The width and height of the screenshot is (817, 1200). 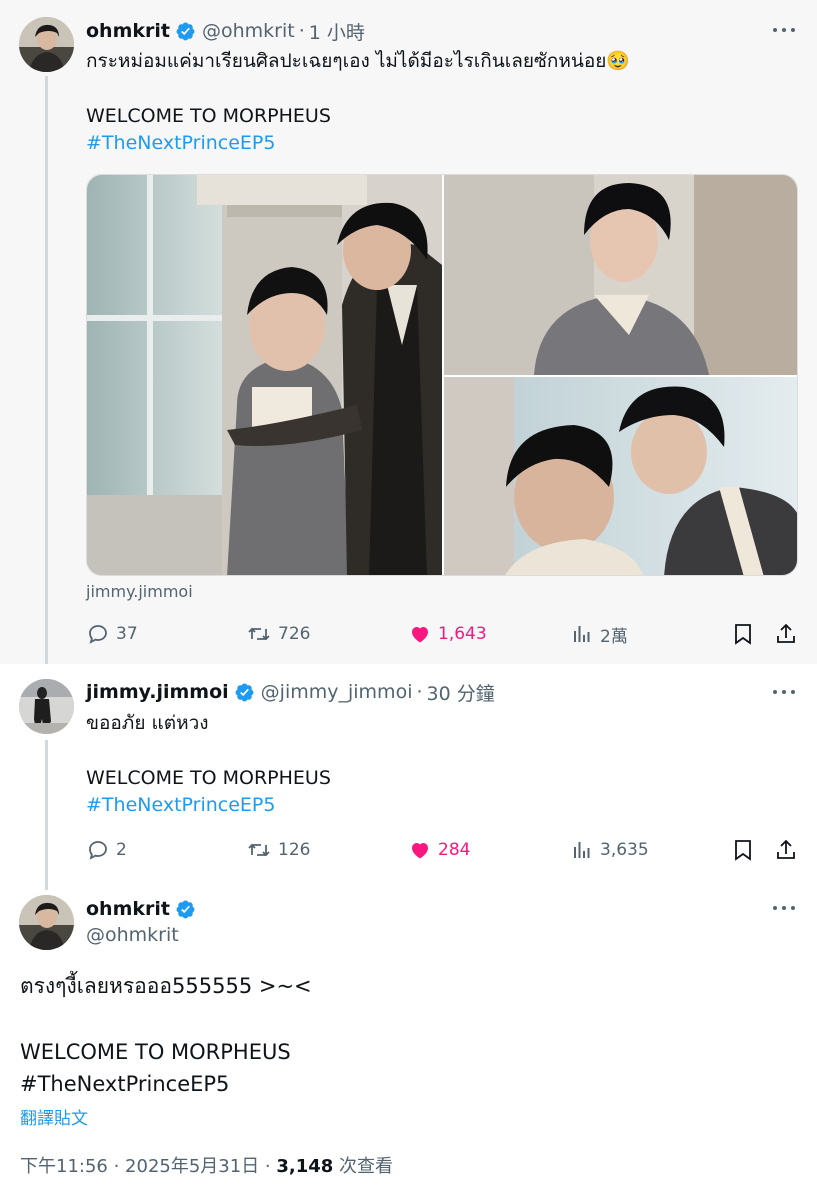 What do you see at coordinates (54, 1116) in the screenshot?
I see `translate-link: 翻譯貼文` at bounding box center [54, 1116].